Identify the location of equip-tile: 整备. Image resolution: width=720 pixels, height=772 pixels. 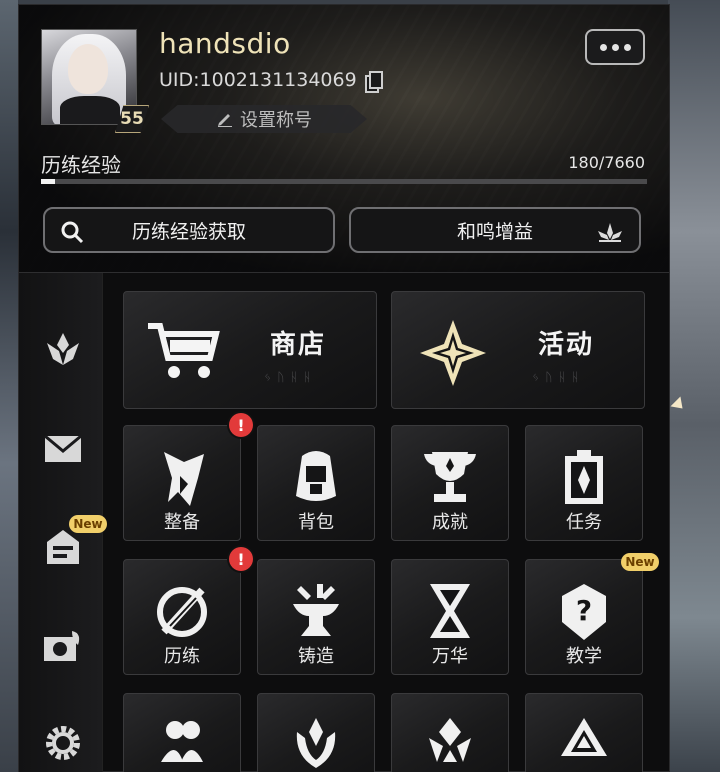
(182, 483).